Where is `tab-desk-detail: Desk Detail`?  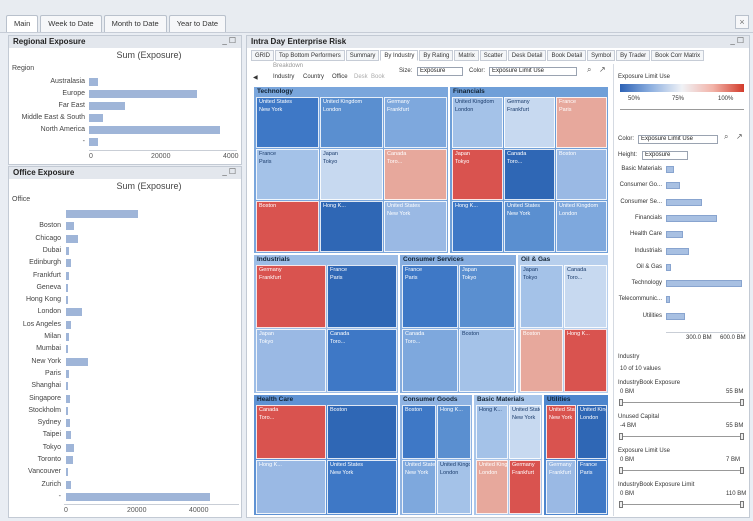 tab-desk-detail: Desk Detail is located at coordinates (527, 55).